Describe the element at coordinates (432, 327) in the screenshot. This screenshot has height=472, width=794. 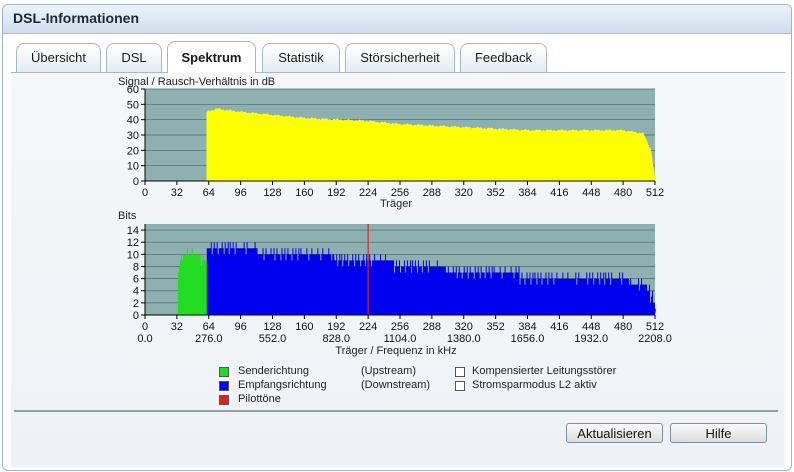
I see `chart1-xtick-label: 288` at that location.